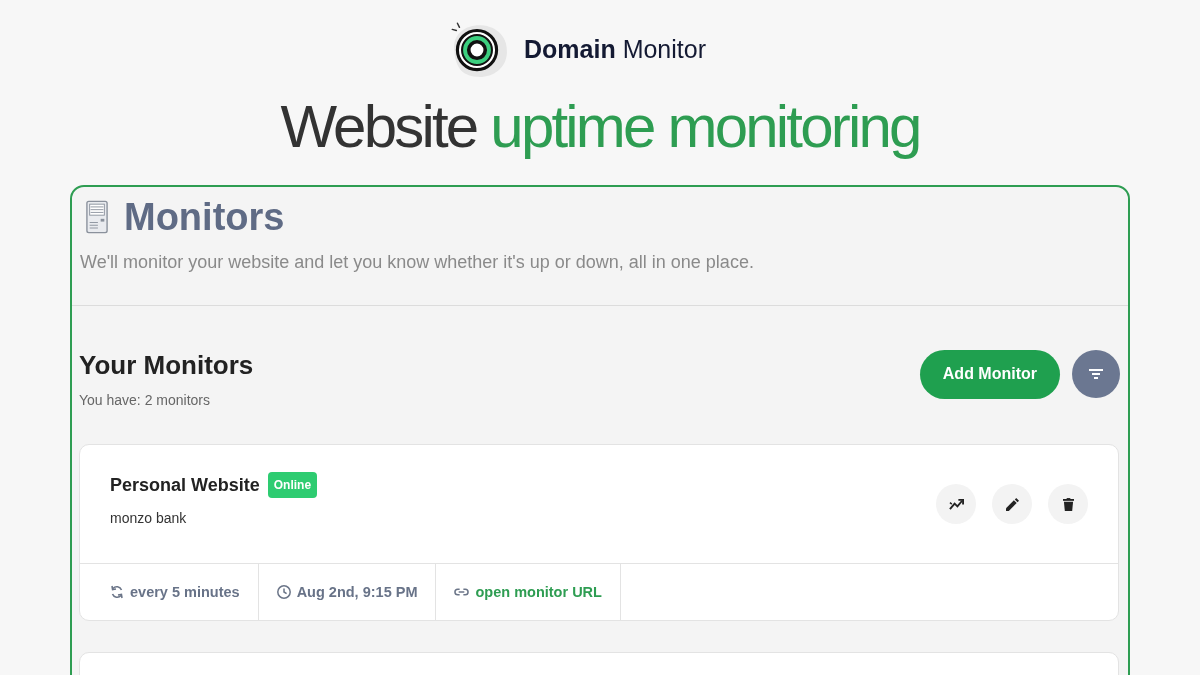 This screenshot has height=675, width=1200. What do you see at coordinates (357, 592) in the screenshot?
I see `last-check-time: Aug 2nd, 9:15 PM` at bounding box center [357, 592].